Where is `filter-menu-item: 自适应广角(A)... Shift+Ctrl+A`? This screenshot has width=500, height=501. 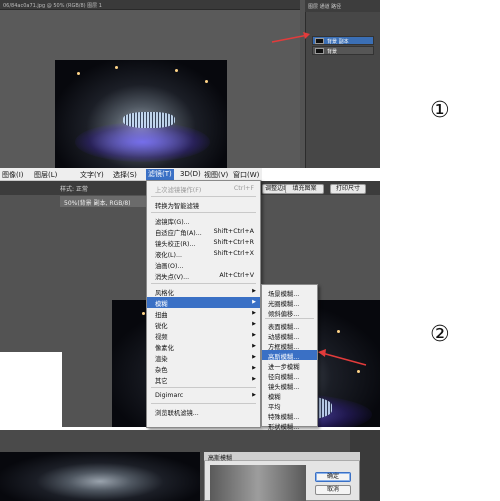
filter-menu-item: 自适应广角(A)... Shift+Ctrl+A is located at coordinates (203, 231).